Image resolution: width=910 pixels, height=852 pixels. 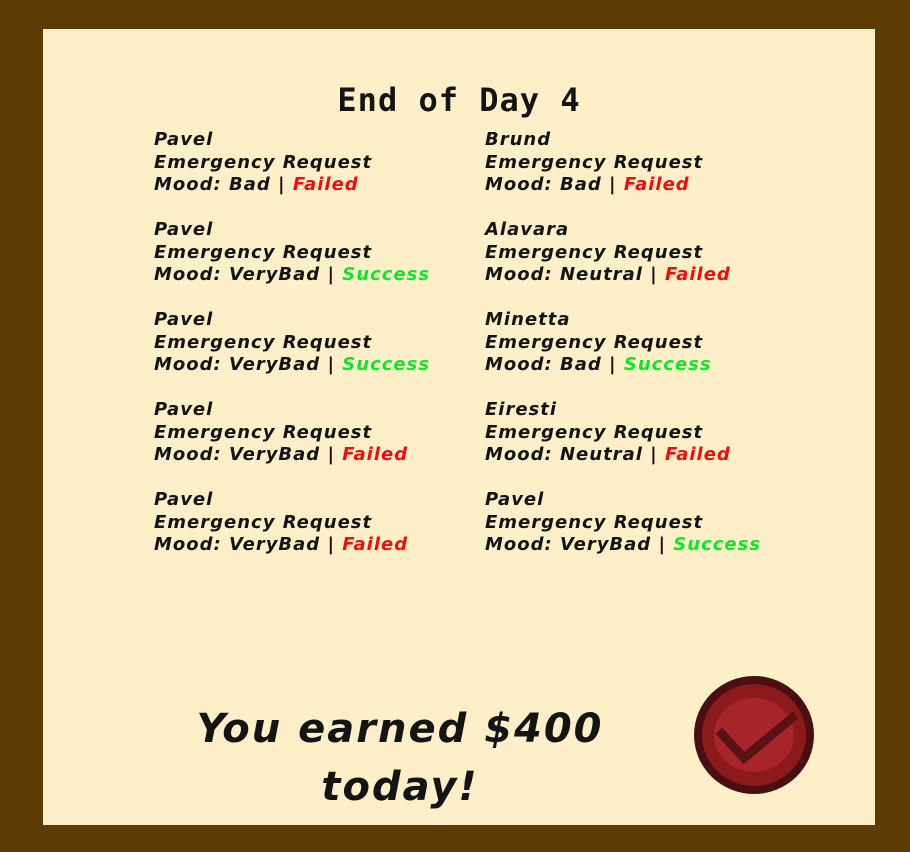 I want to click on earnings-message: You earned $400 today!, so click(x=400, y=758).